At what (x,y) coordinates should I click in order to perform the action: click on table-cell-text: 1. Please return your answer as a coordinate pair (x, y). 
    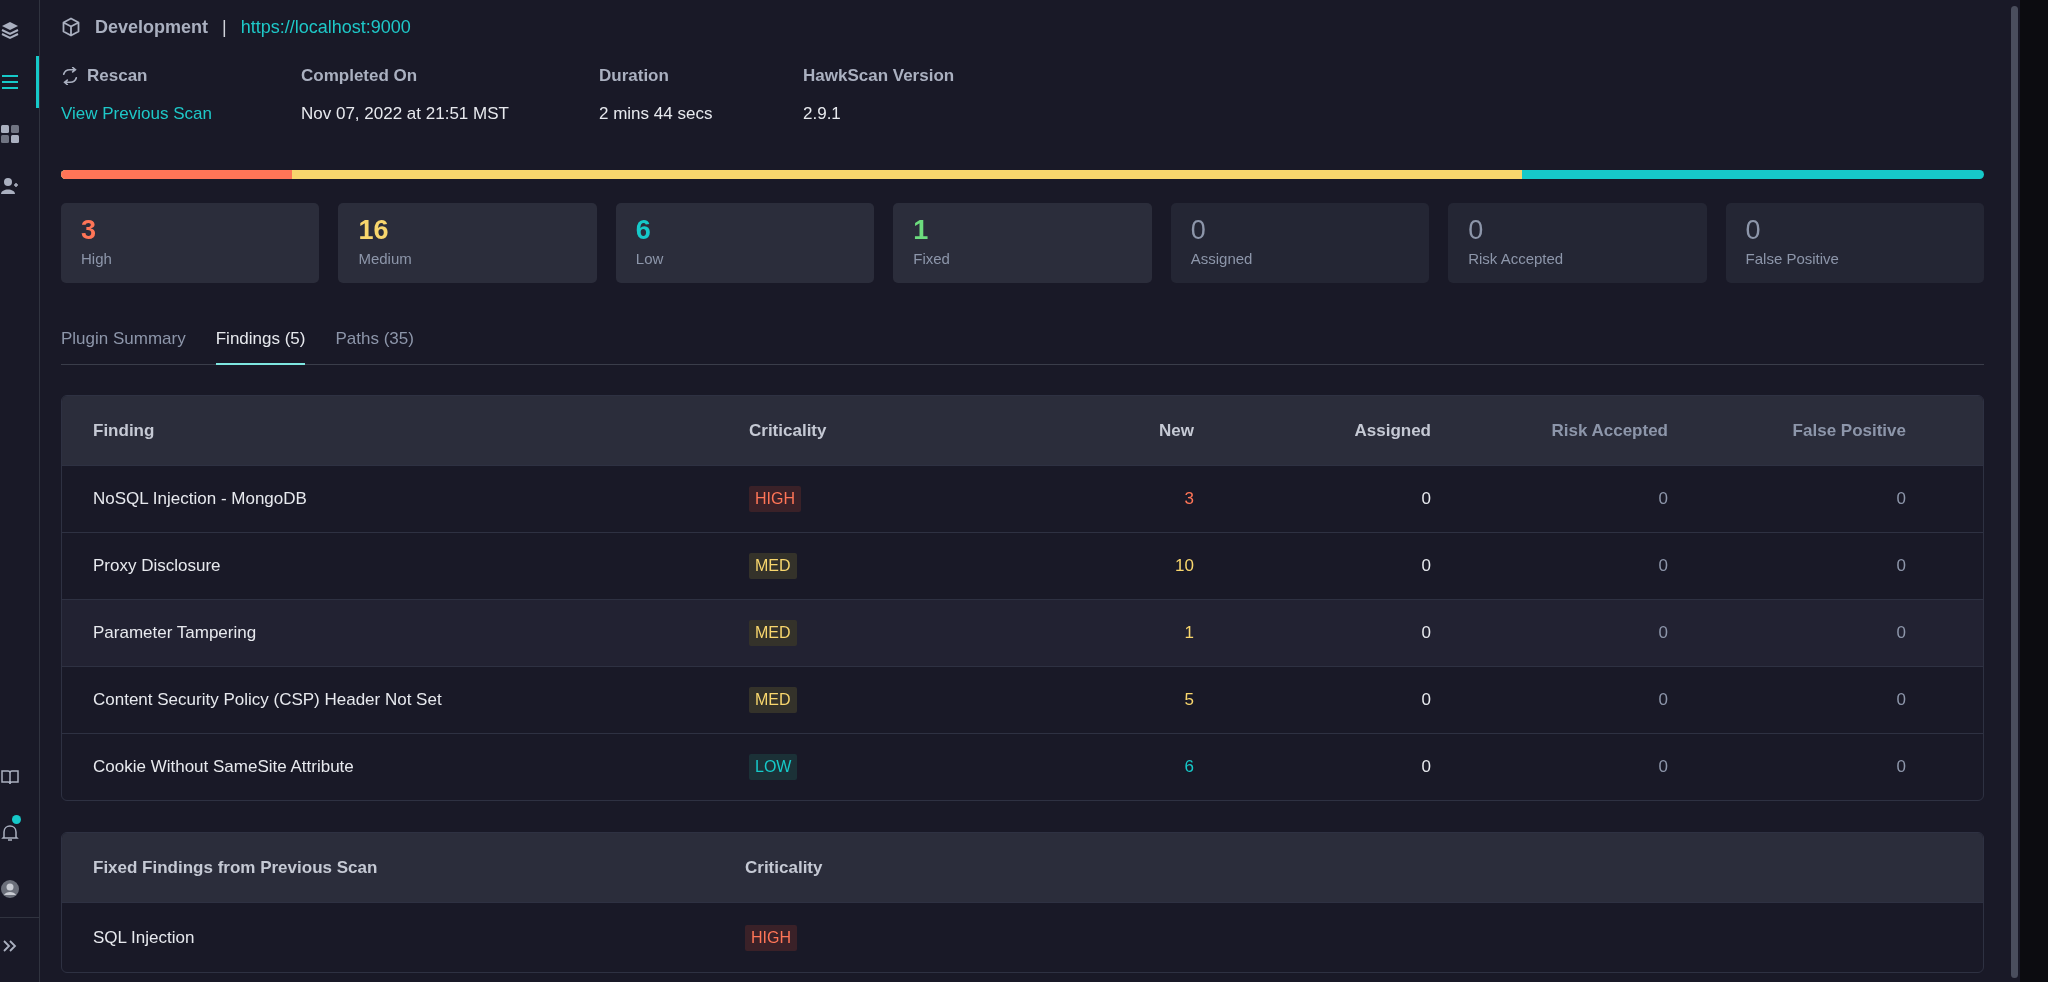
    Looking at the image, I should click on (1188, 633).